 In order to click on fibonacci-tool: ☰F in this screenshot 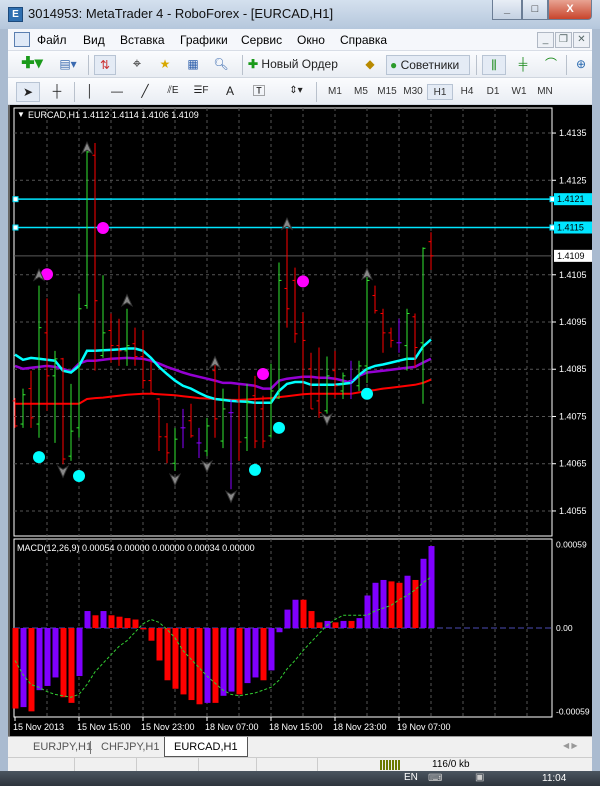, I will do `click(201, 92)`.